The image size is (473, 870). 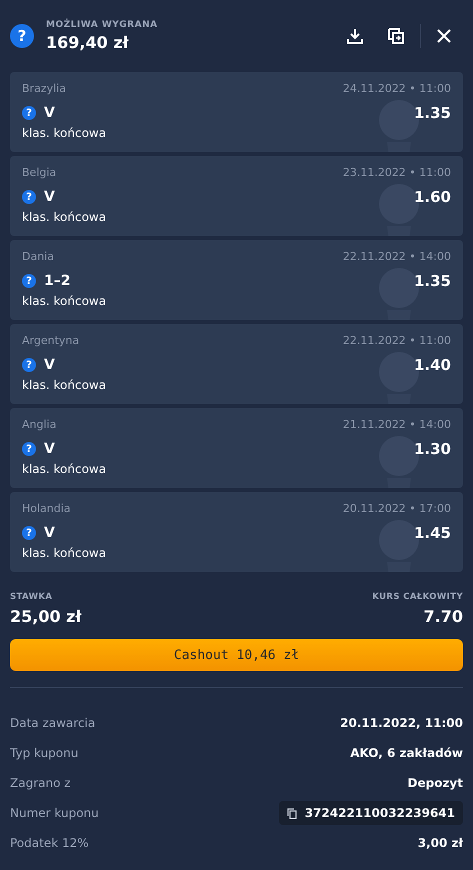 What do you see at coordinates (396, 172) in the screenshot?
I see `event-datetime: 23.11.2022 • 11:00` at bounding box center [396, 172].